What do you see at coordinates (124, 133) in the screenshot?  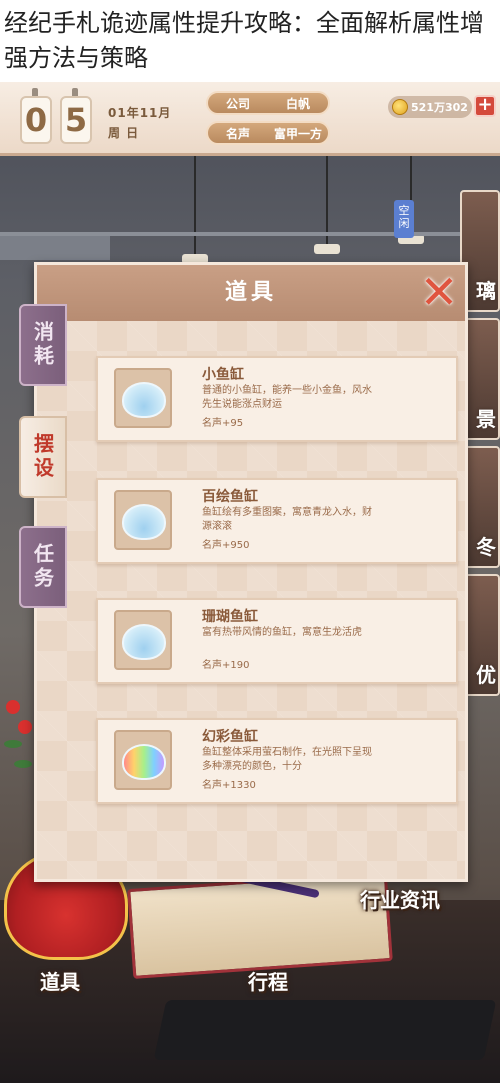 I see `date-weekday-text: 周 日` at bounding box center [124, 133].